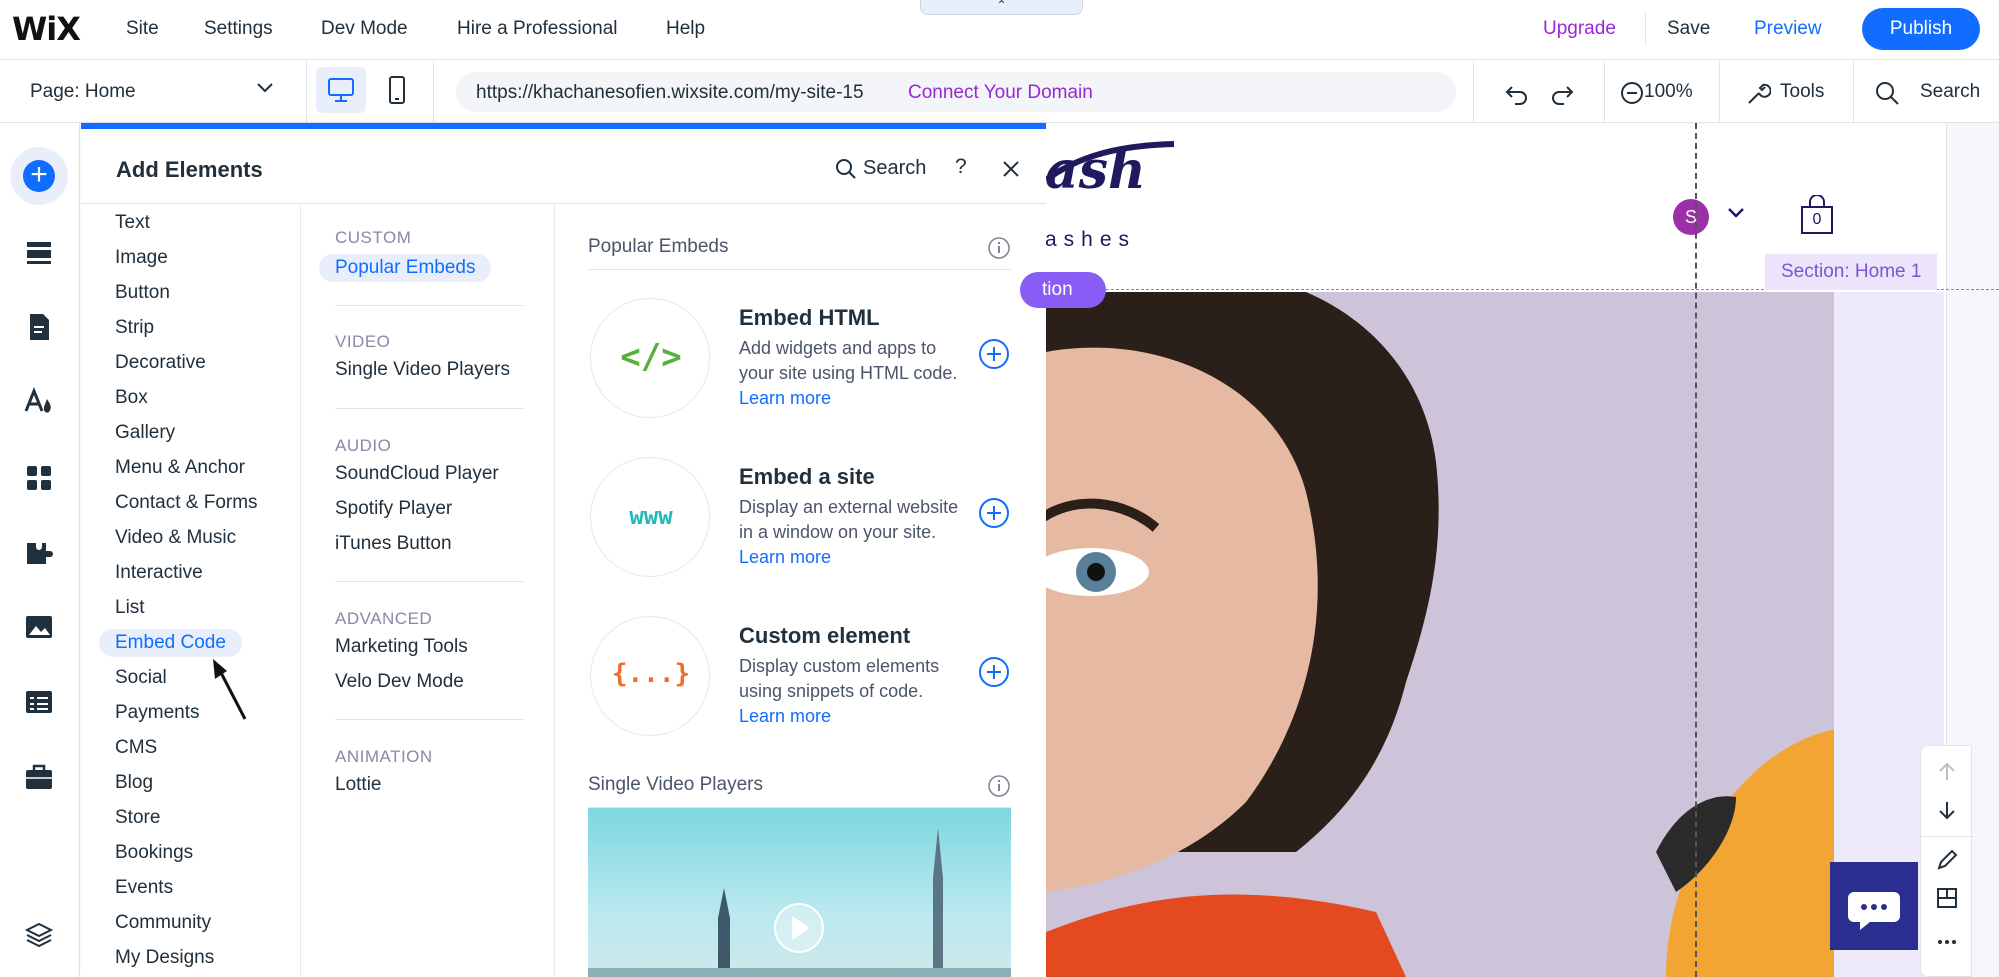 The width and height of the screenshot is (1999, 977). What do you see at coordinates (238, 29) in the screenshot?
I see `menu-settings: Settings` at bounding box center [238, 29].